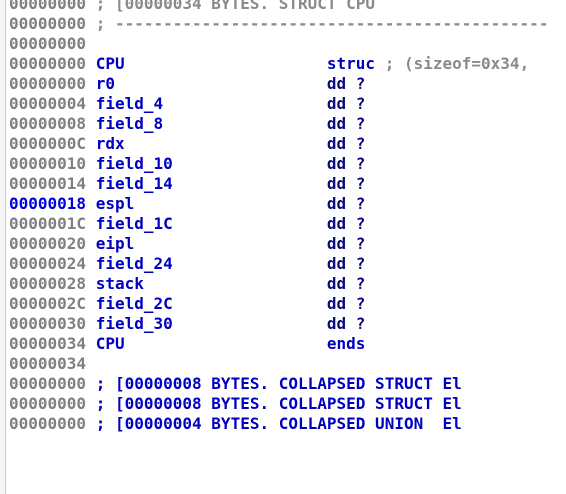 Image resolution: width=566 pixels, height=494 pixels. Describe the element at coordinates (287, 44) in the screenshot. I see `listing-line: 00000000` at that location.